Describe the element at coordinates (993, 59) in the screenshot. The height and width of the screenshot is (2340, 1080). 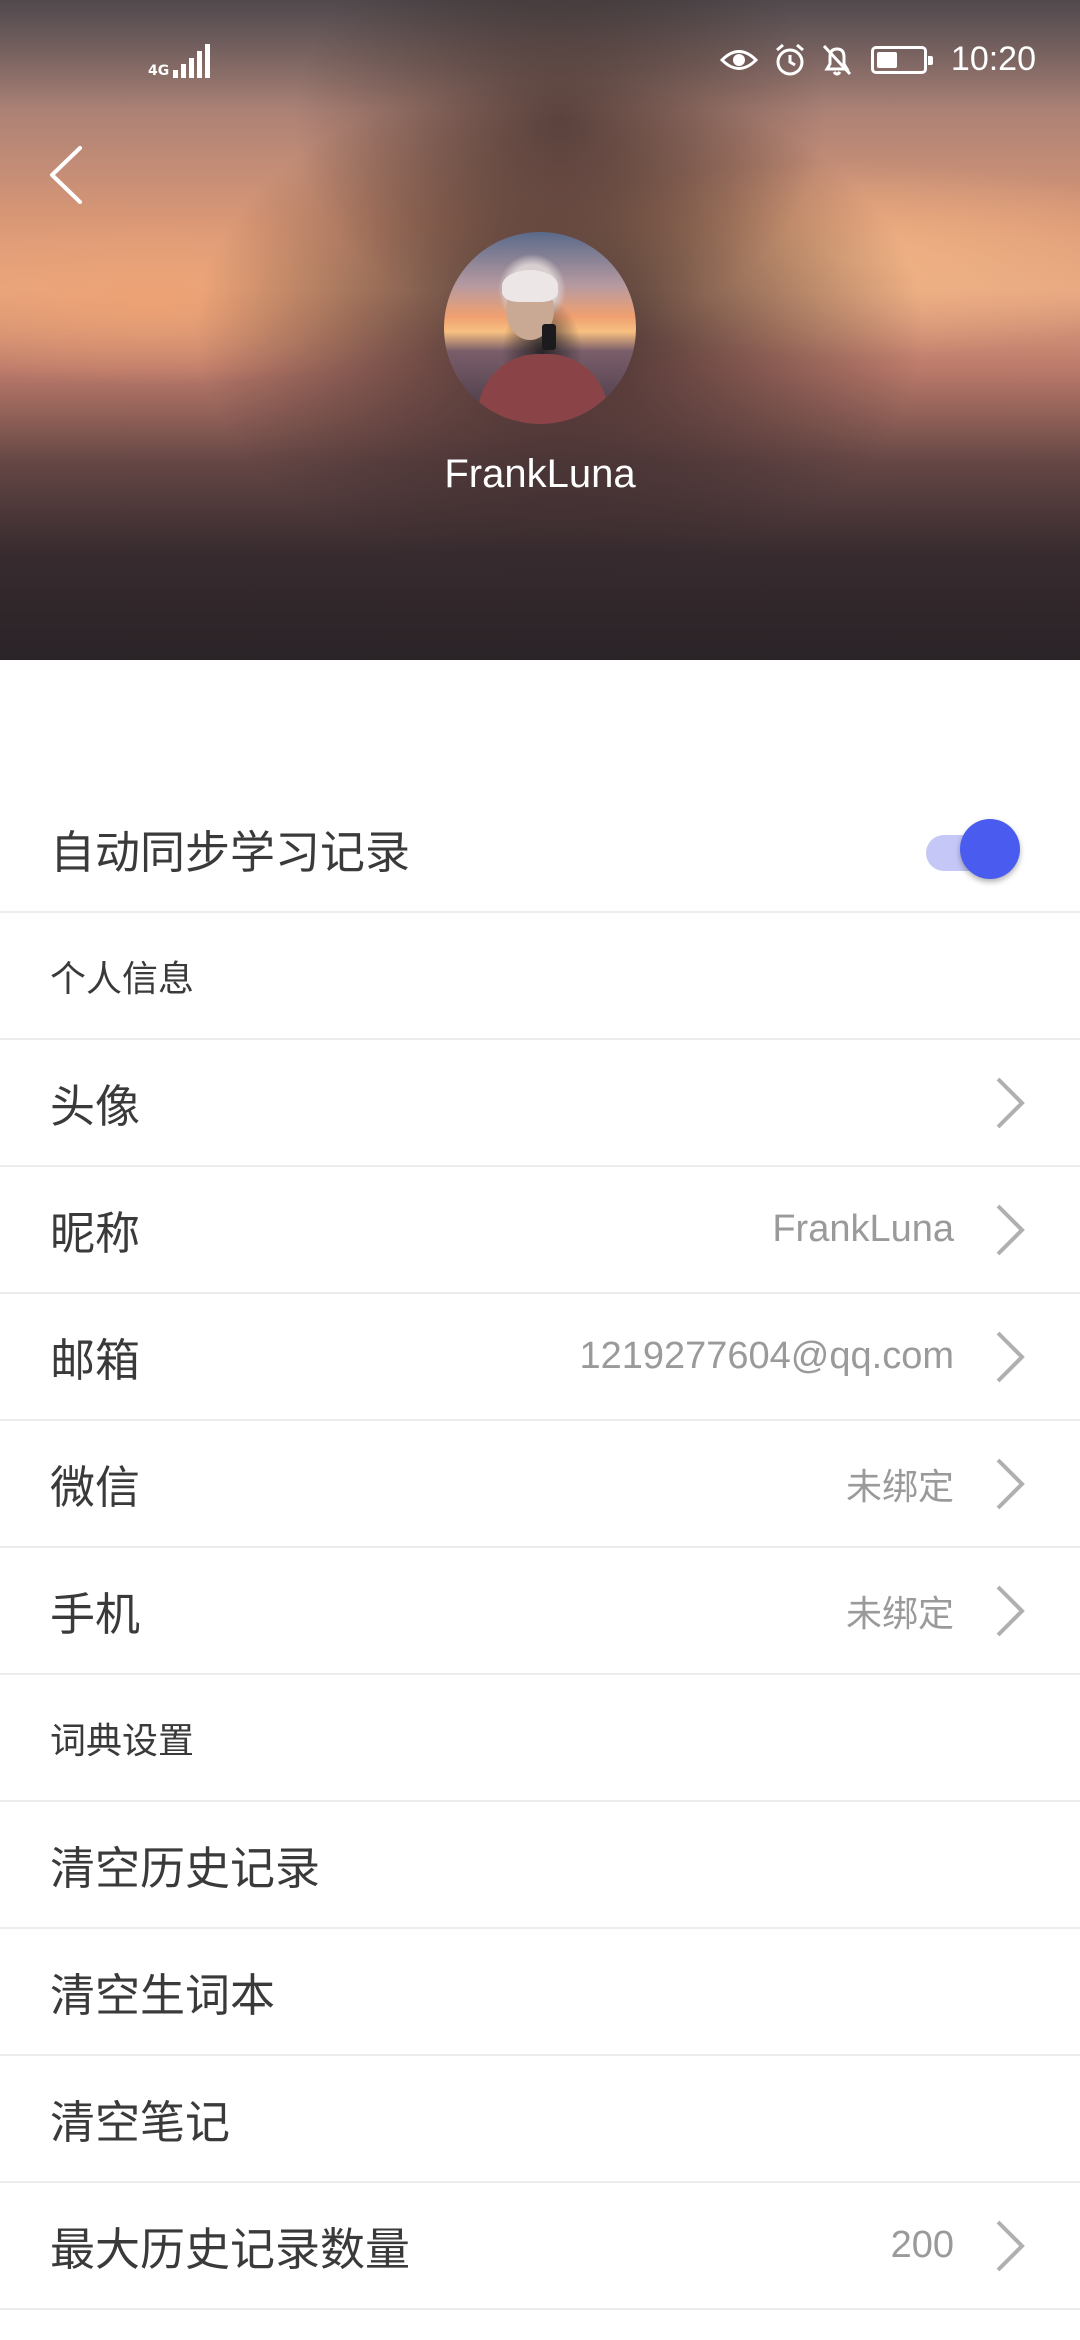
I see `clock: 10:20` at that location.